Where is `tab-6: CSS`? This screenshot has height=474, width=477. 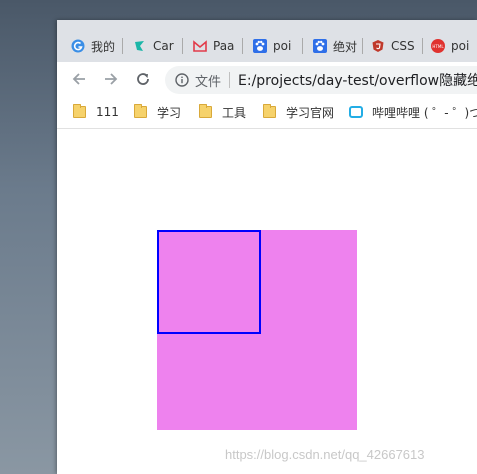 tab-6: CSS is located at coordinates (397, 46).